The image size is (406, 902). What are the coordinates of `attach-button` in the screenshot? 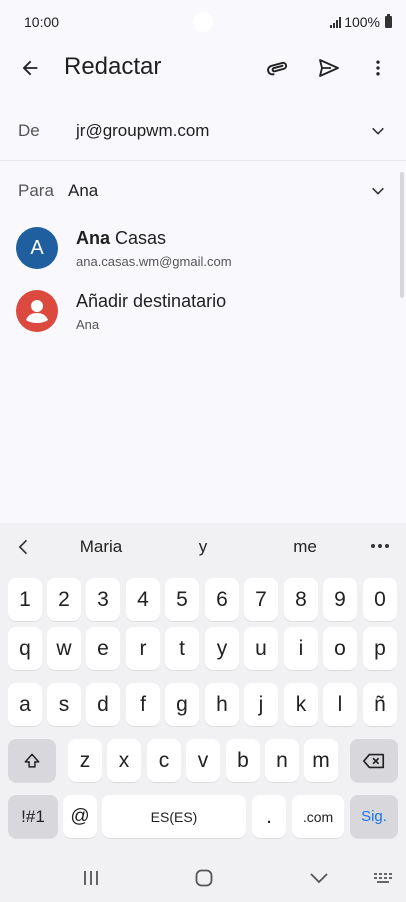 It's located at (278, 68).